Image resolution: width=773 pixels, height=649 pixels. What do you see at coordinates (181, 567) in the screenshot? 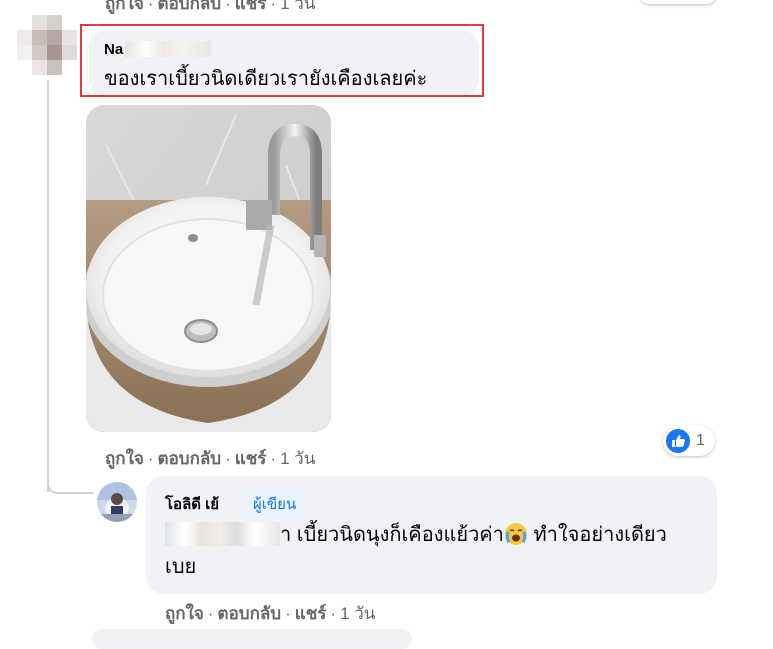
I see `reply-text-line2: เบย` at bounding box center [181, 567].